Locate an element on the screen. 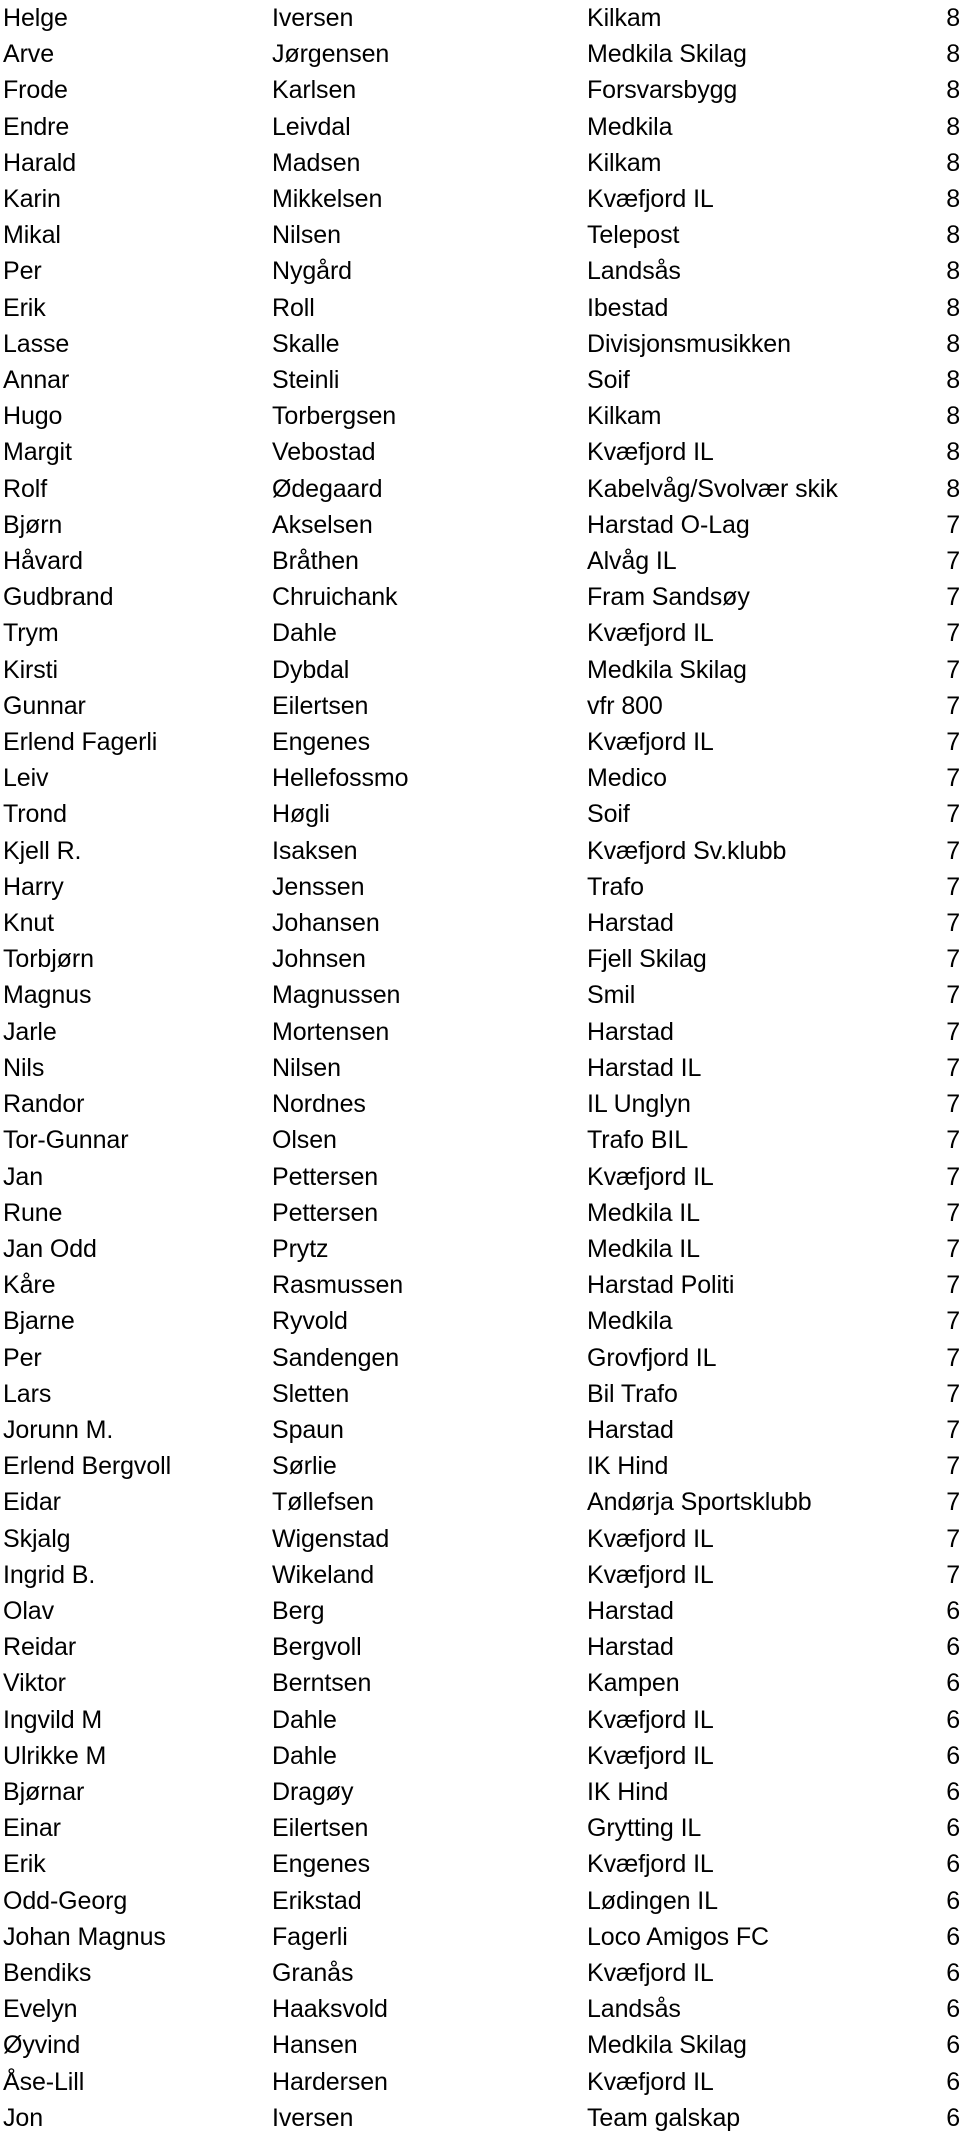 The height and width of the screenshot is (2136, 960). participant-club: Trafo is located at coordinates (615, 886).